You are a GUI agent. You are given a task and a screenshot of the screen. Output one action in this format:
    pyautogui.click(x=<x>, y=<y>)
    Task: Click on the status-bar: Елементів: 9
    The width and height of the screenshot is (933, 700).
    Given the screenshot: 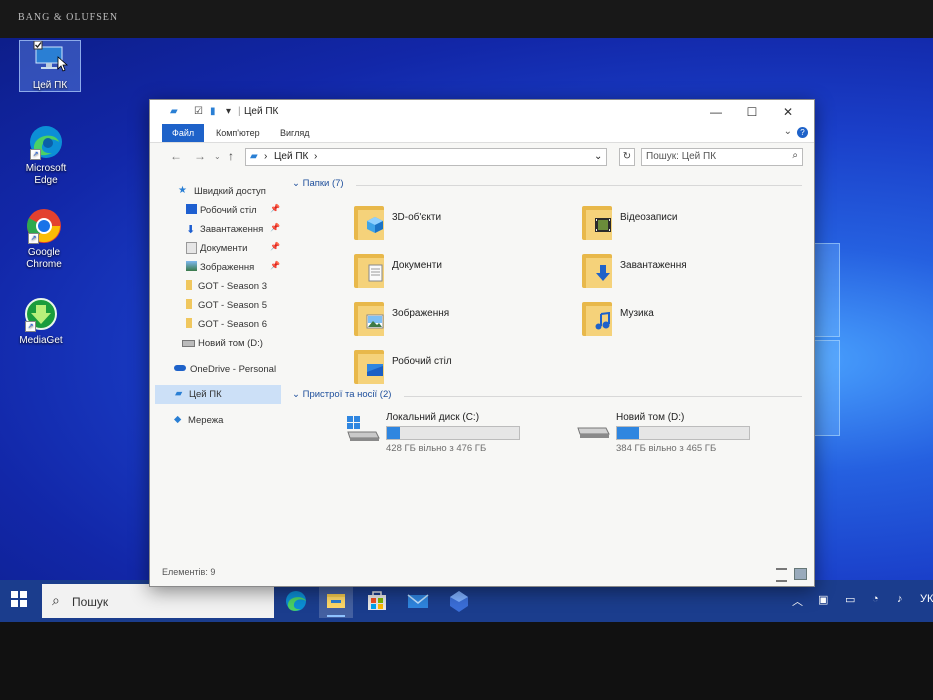 What is the action you would take?
    pyautogui.click(x=482, y=573)
    